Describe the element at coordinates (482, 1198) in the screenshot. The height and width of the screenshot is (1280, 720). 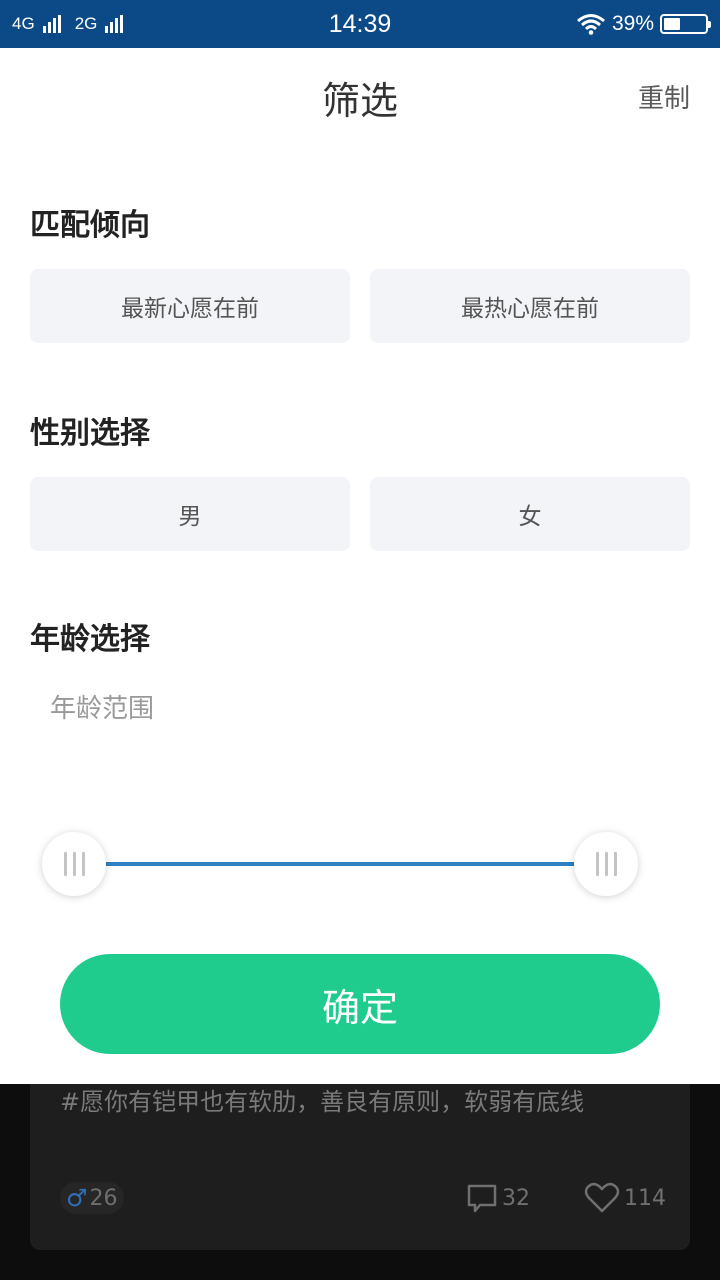
I see `comment-icon` at that location.